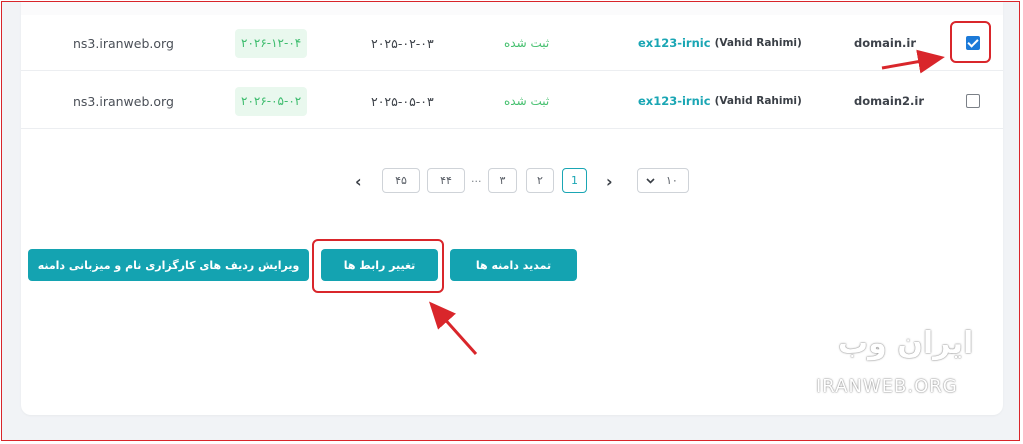 This screenshot has width=1023, height=444. I want to click on watermark-logo-en: IRANWEB.ORG, so click(887, 386).